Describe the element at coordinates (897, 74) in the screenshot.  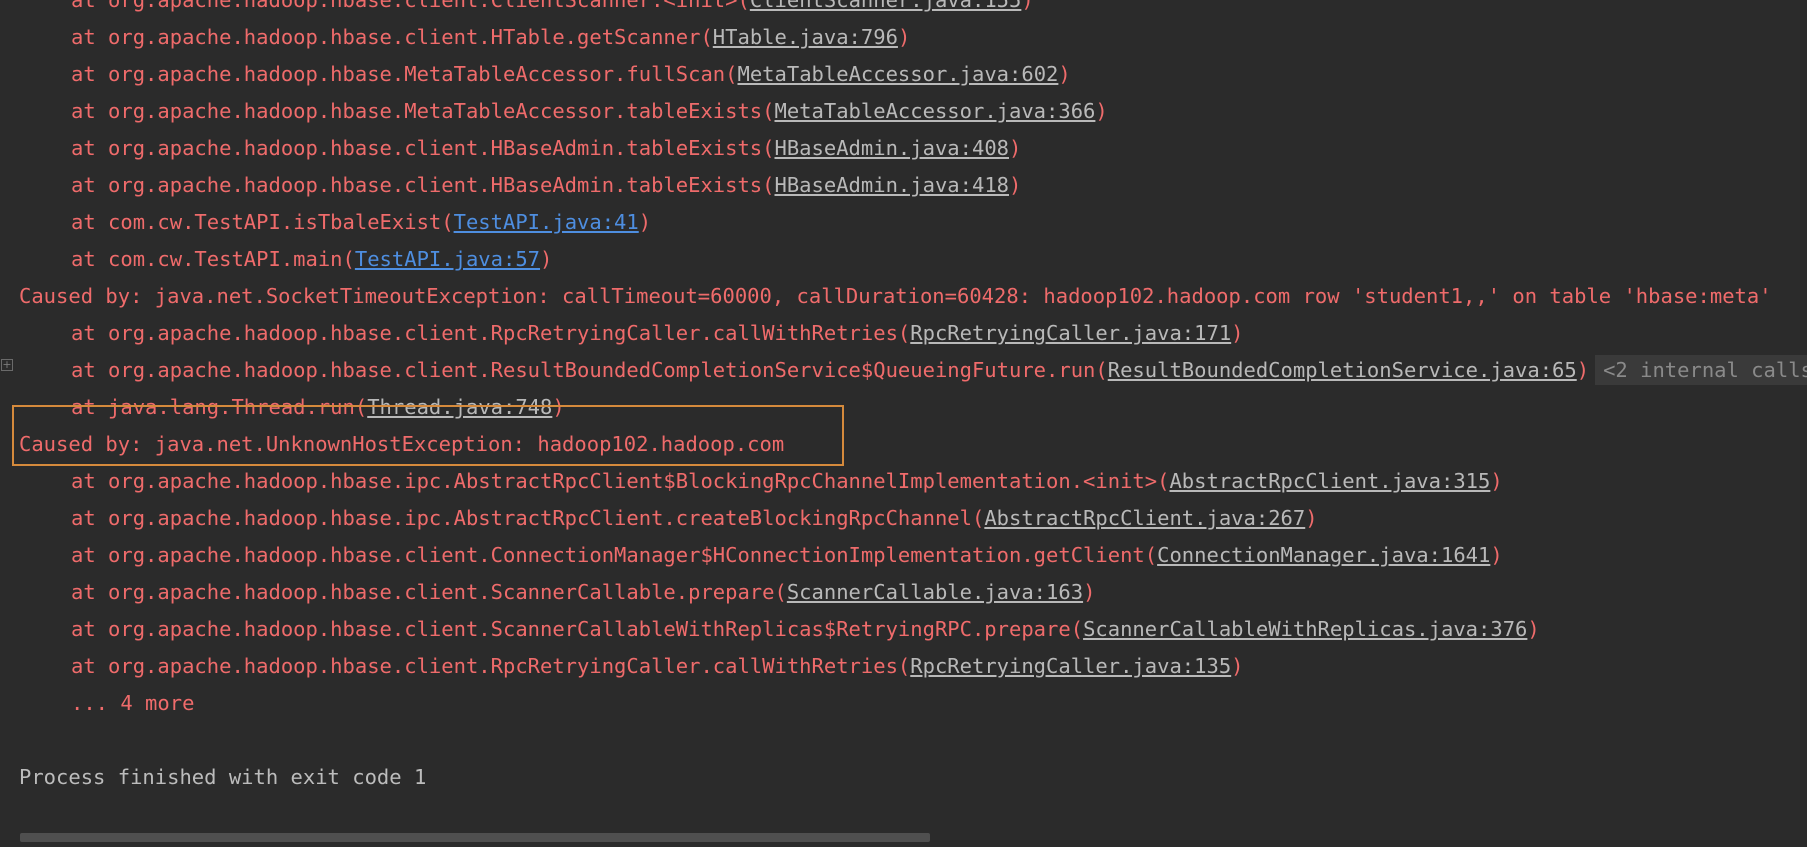
I see `source-file-link: MetaTableAccessor.java:602` at that location.